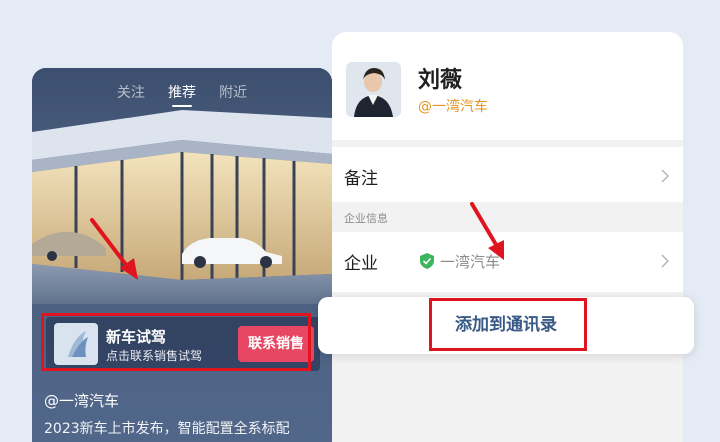 This screenshot has height=442, width=720. What do you see at coordinates (131, 92) in the screenshot?
I see `tab-following: 关注` at bounding box center [131, 92].